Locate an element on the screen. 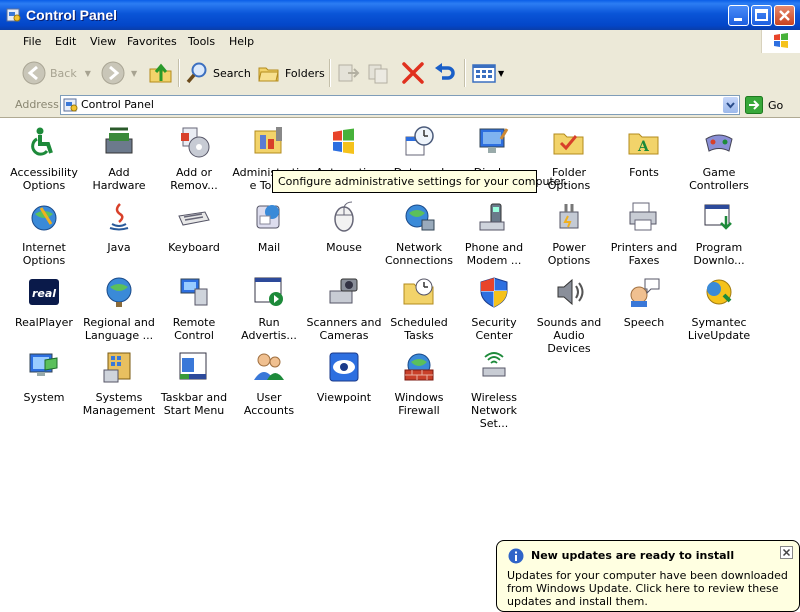 Image resolution: width=800 pixels, height=612 pixels. close-button is located at coordinates (784, 15).